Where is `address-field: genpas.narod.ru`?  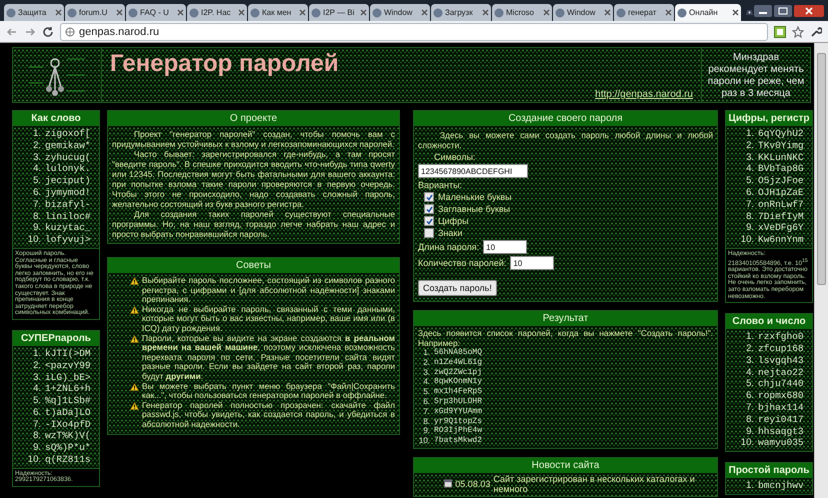
address-field: genpas.narod.ru is located at coordinates (414, 31).